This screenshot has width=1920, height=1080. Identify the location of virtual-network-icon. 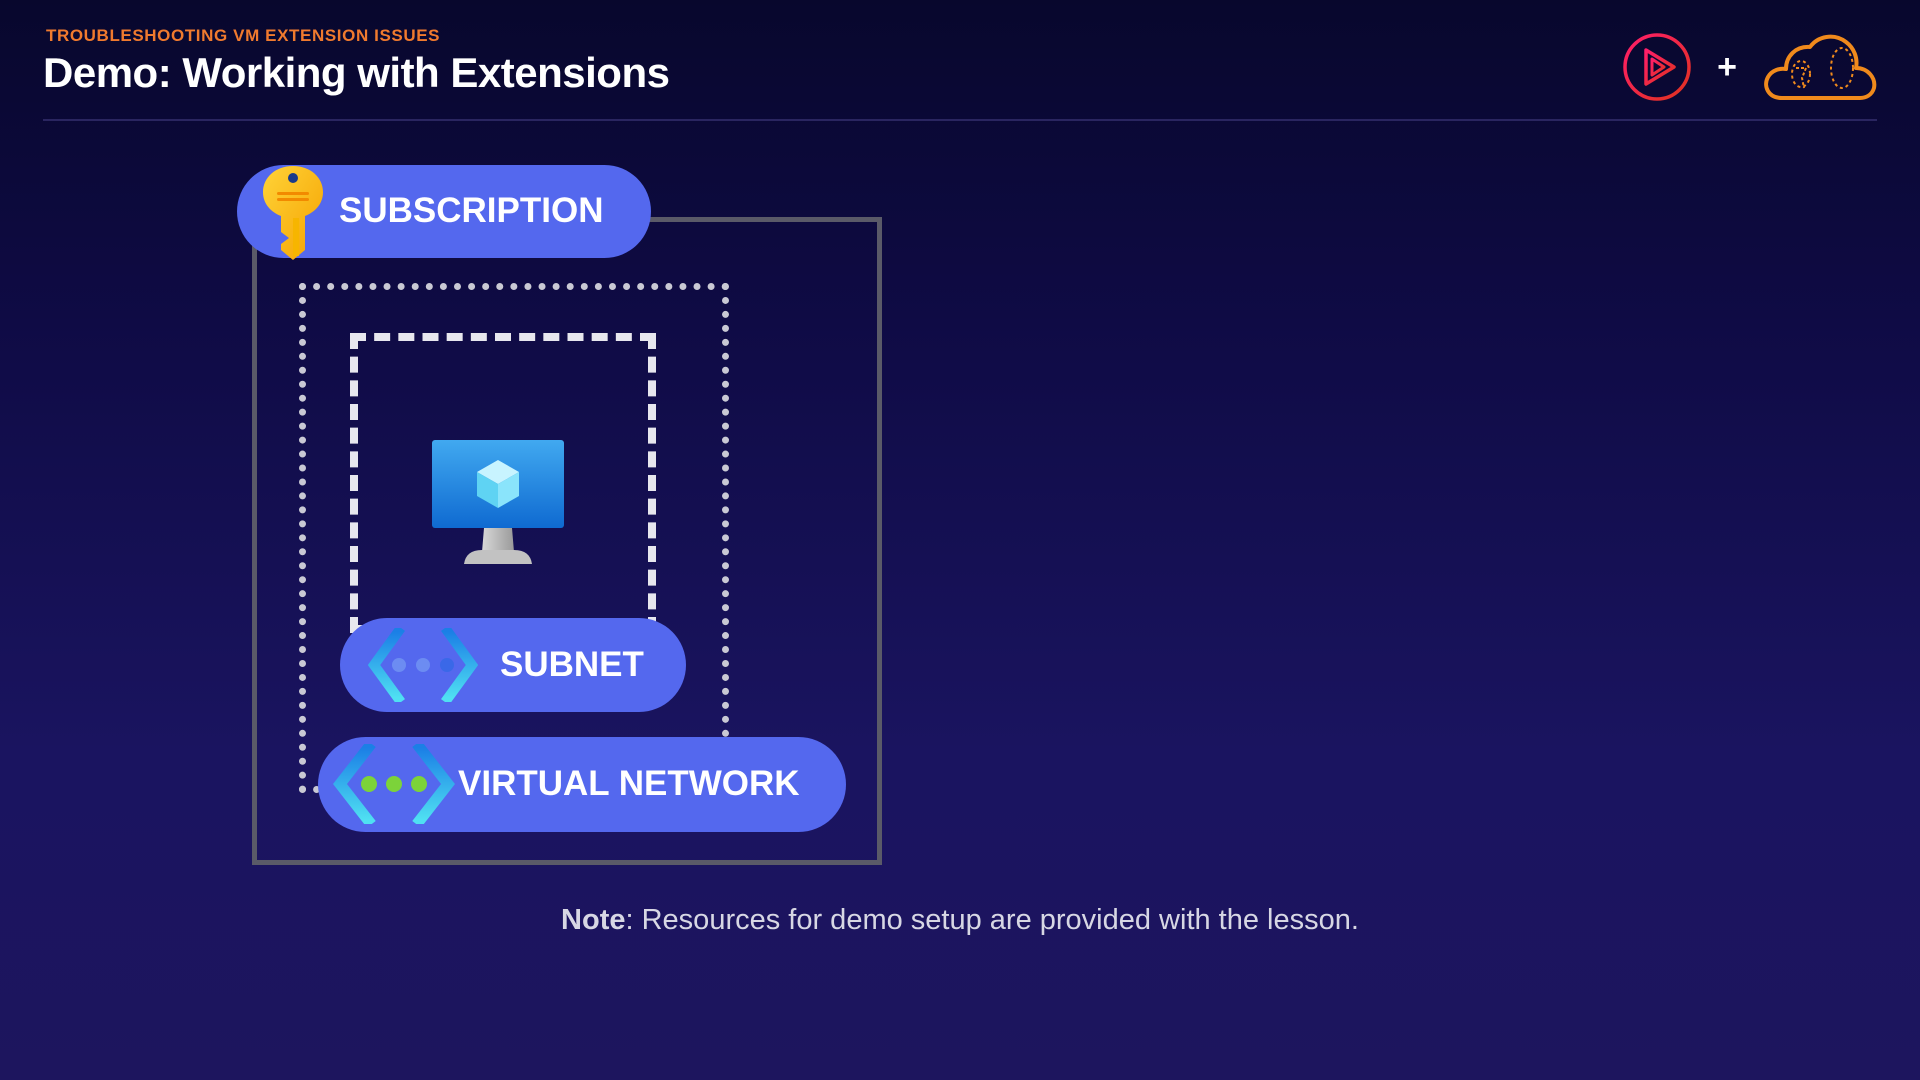
(394, 784).